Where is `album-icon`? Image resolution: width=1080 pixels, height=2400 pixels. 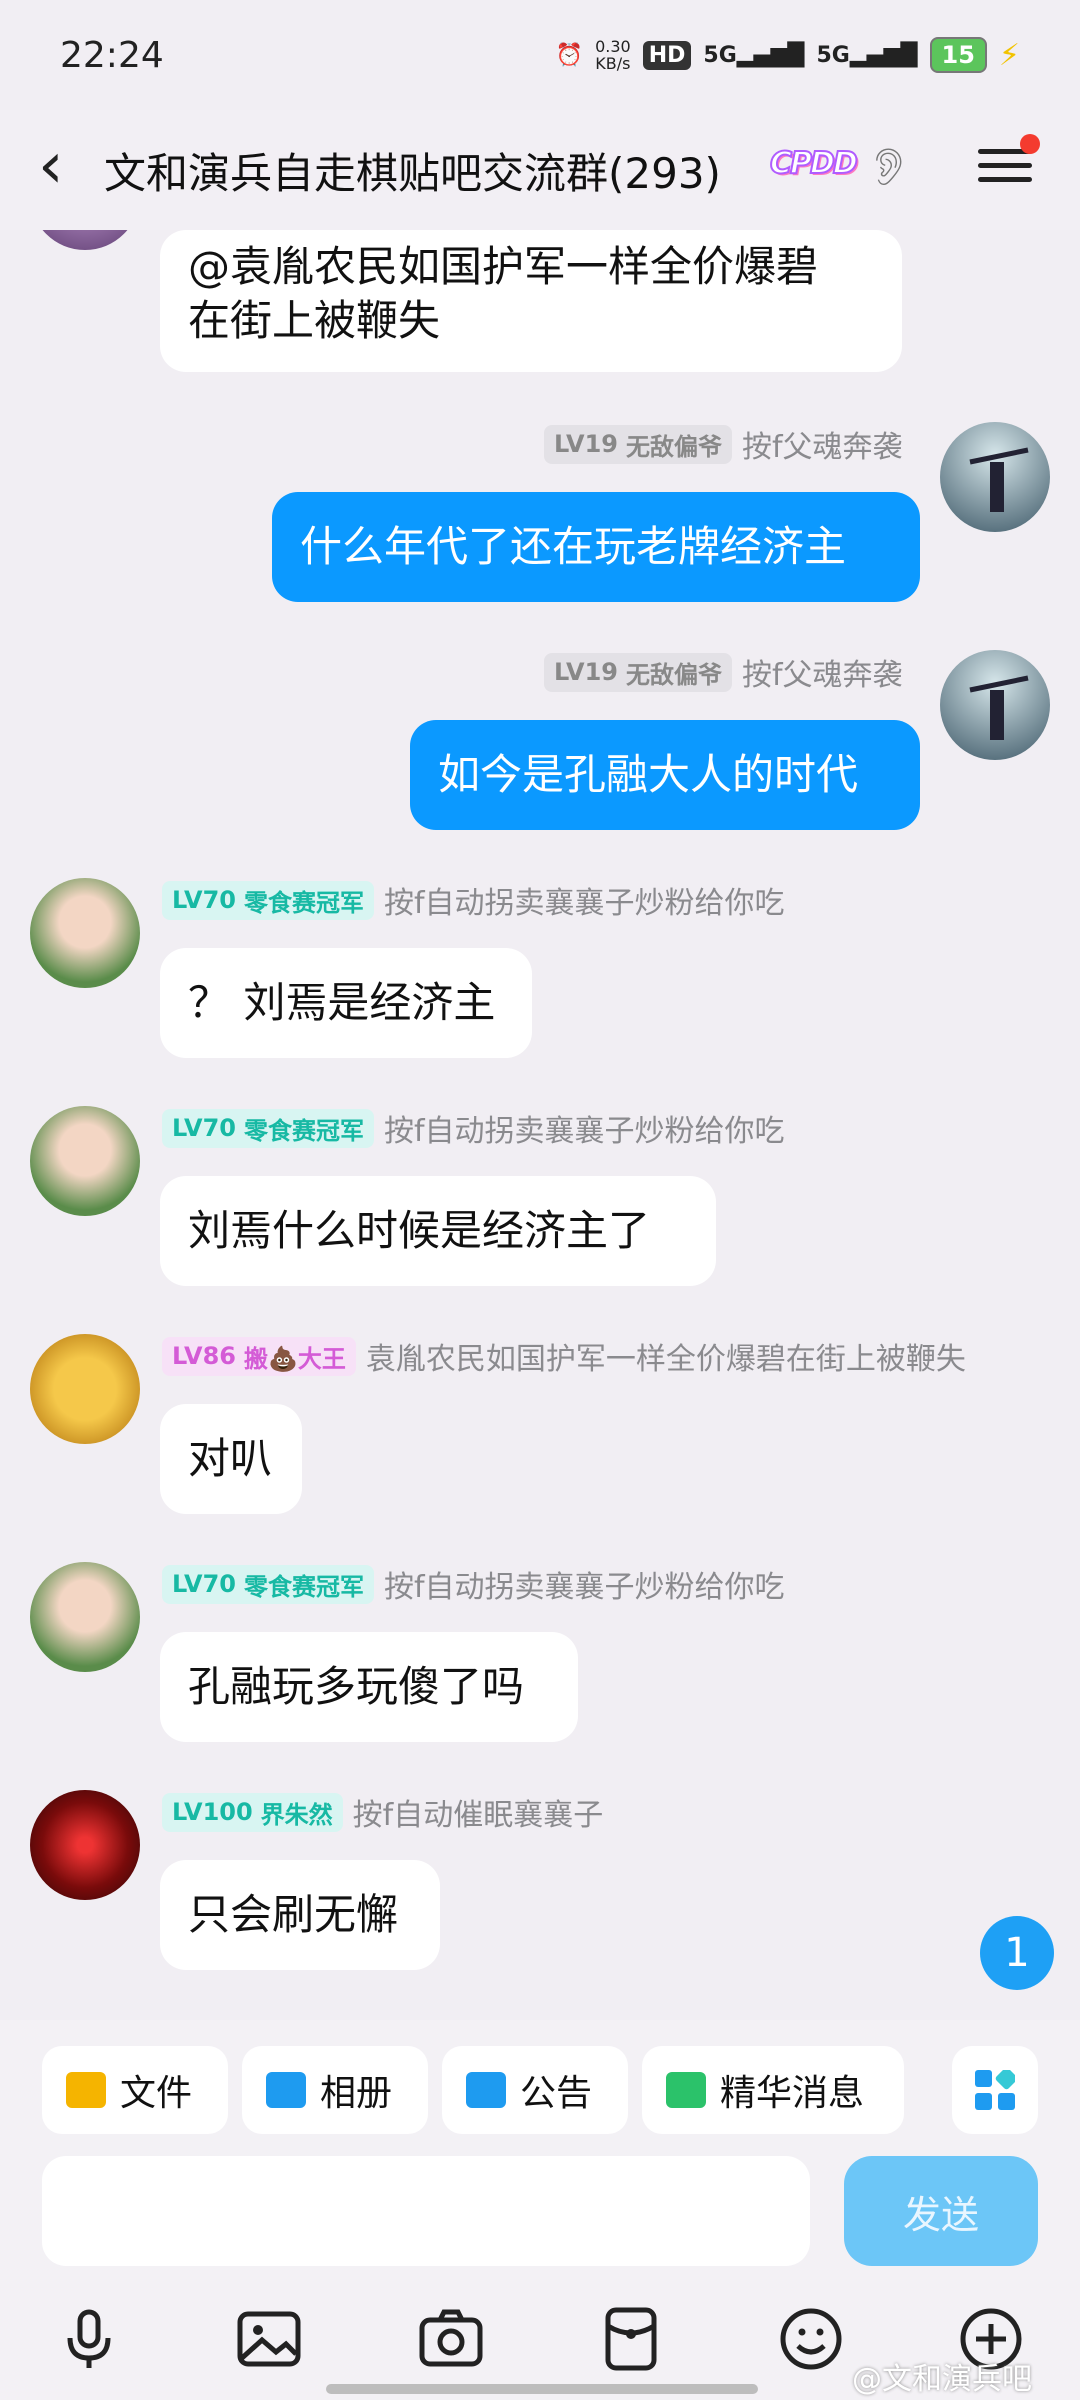
album-icon is located at coordinates (286, 2090).